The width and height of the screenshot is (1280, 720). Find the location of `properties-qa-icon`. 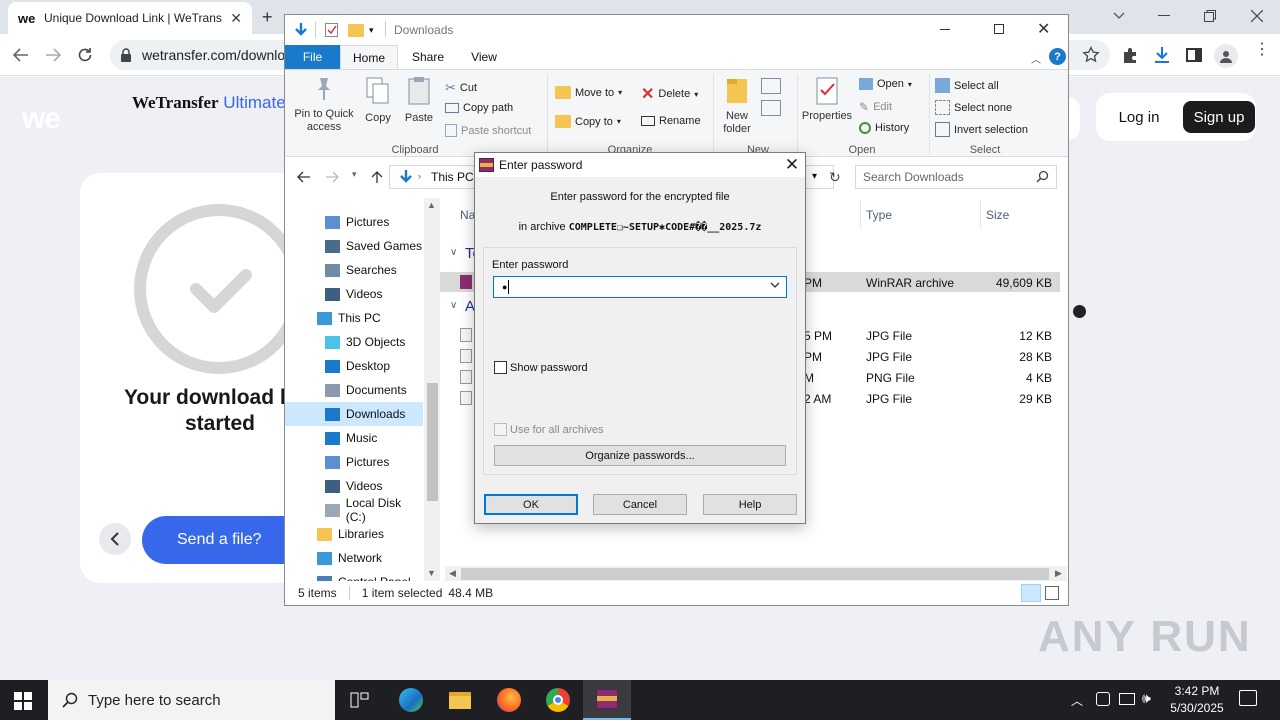

properties-qa-icon is located at coordinates (331, 30).